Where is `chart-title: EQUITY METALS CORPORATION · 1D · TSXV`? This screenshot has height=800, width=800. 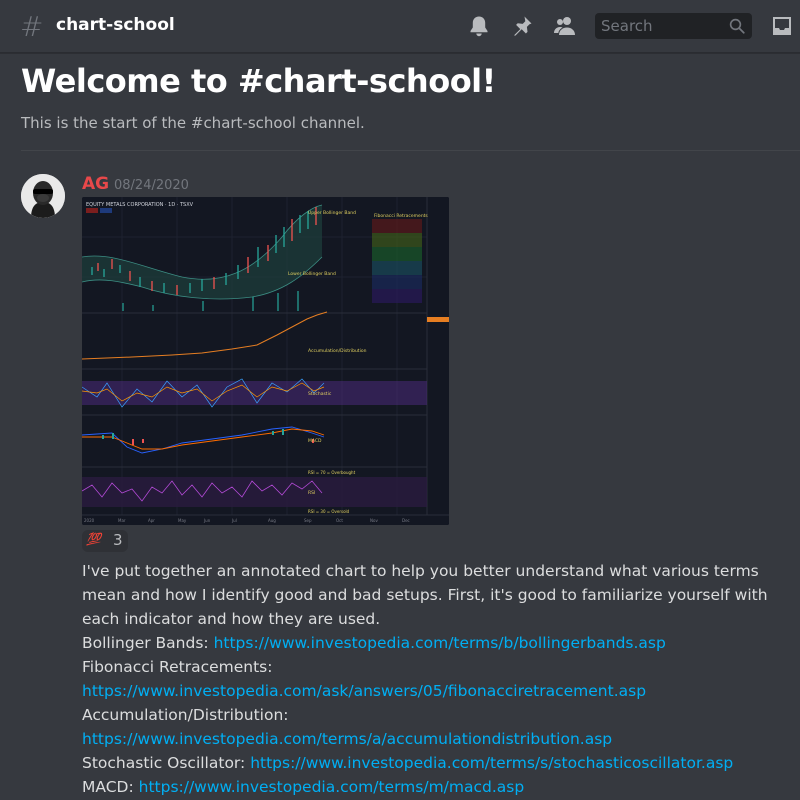 chart-title: EQUITY METALS CORPORATION · 1D · TSXV is located at coordinates (140, 205).